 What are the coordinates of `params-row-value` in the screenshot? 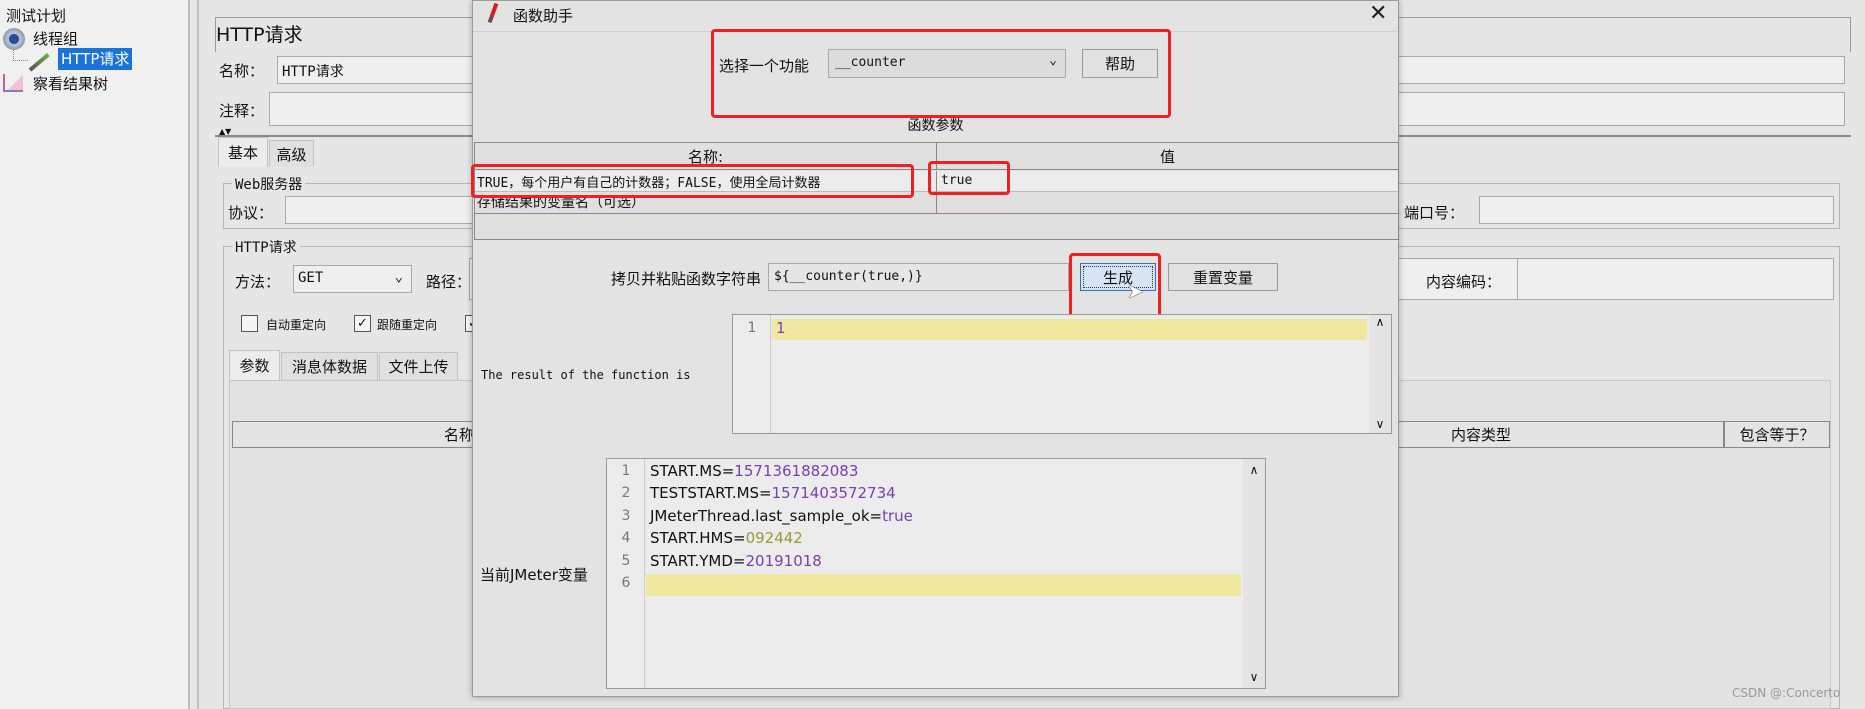 It's located at (1167, 203).